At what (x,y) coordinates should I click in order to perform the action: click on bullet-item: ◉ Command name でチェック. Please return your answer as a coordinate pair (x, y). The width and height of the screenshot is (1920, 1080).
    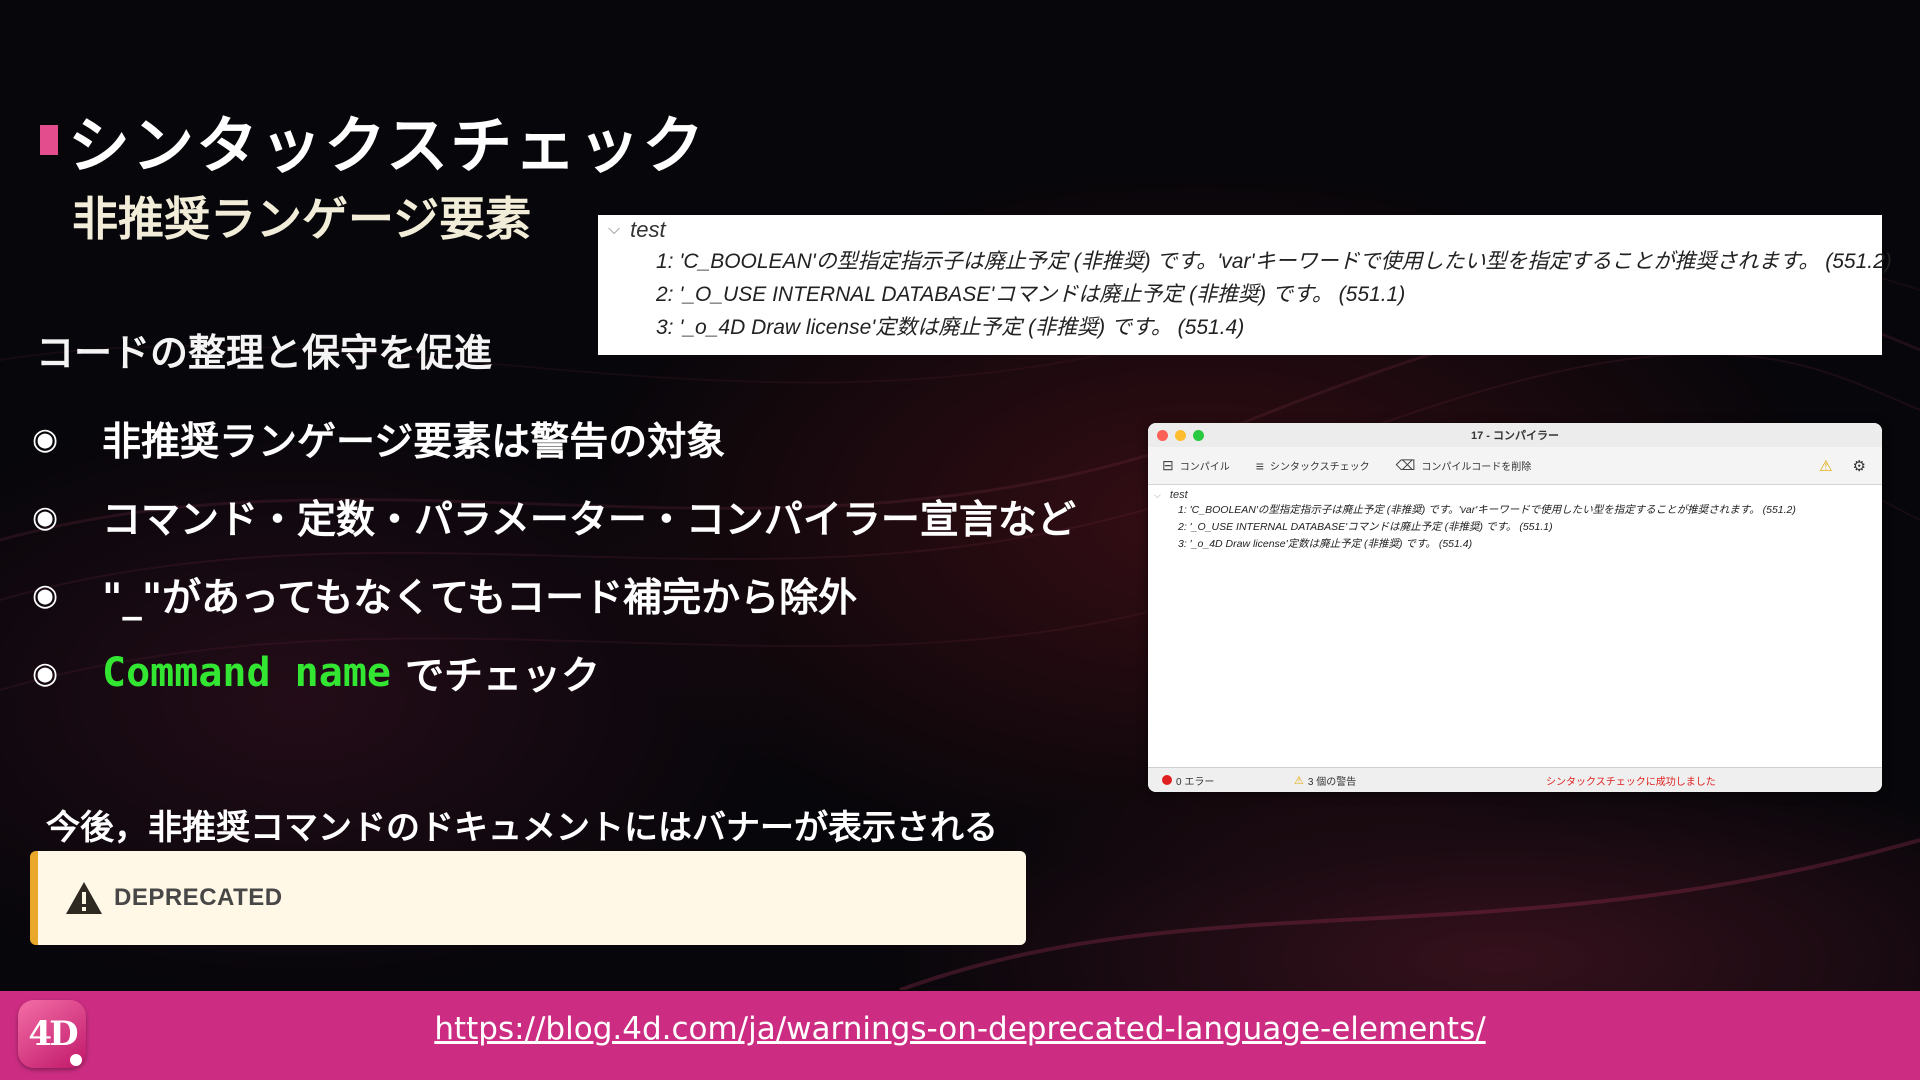
    Looking at the image, I should click on (554, 673).